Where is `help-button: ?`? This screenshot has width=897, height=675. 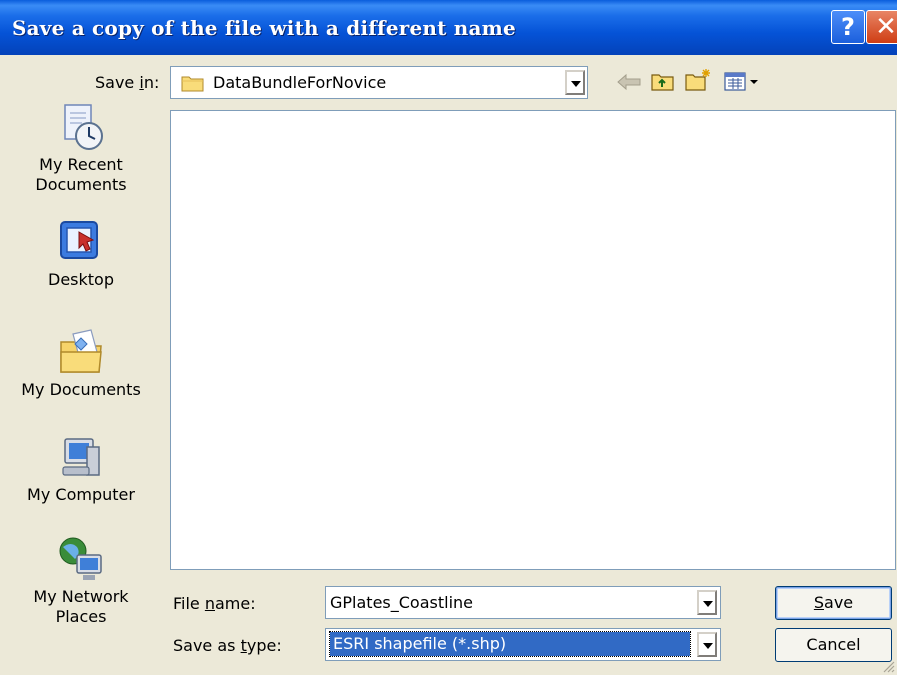
help-button: ? is located at coordinates (848, 27).